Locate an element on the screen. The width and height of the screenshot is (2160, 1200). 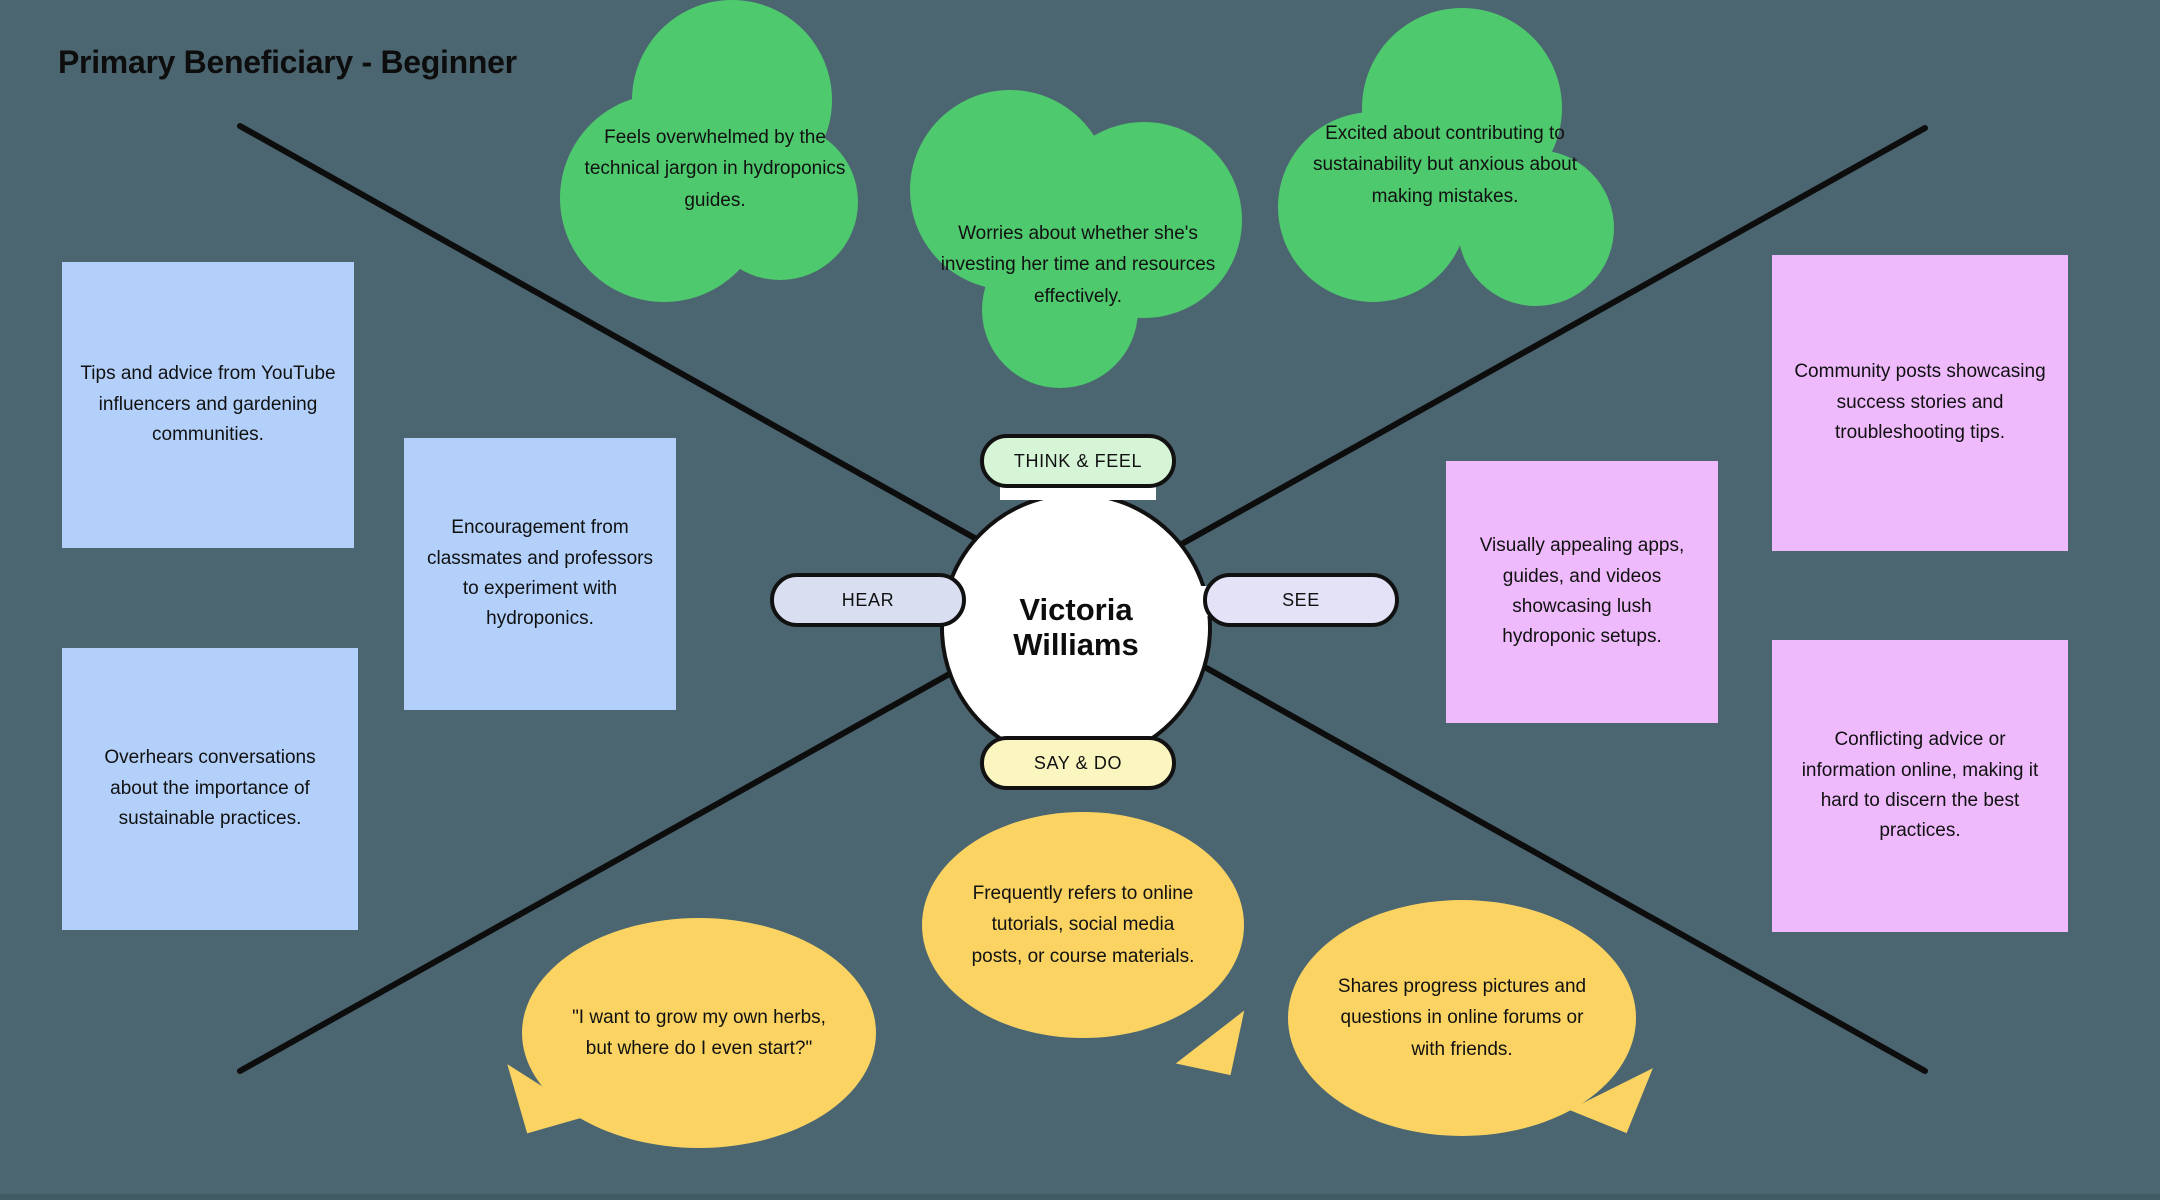
page-title: Primary Beneficiary - Beginner is located at coordinates (287, 62).